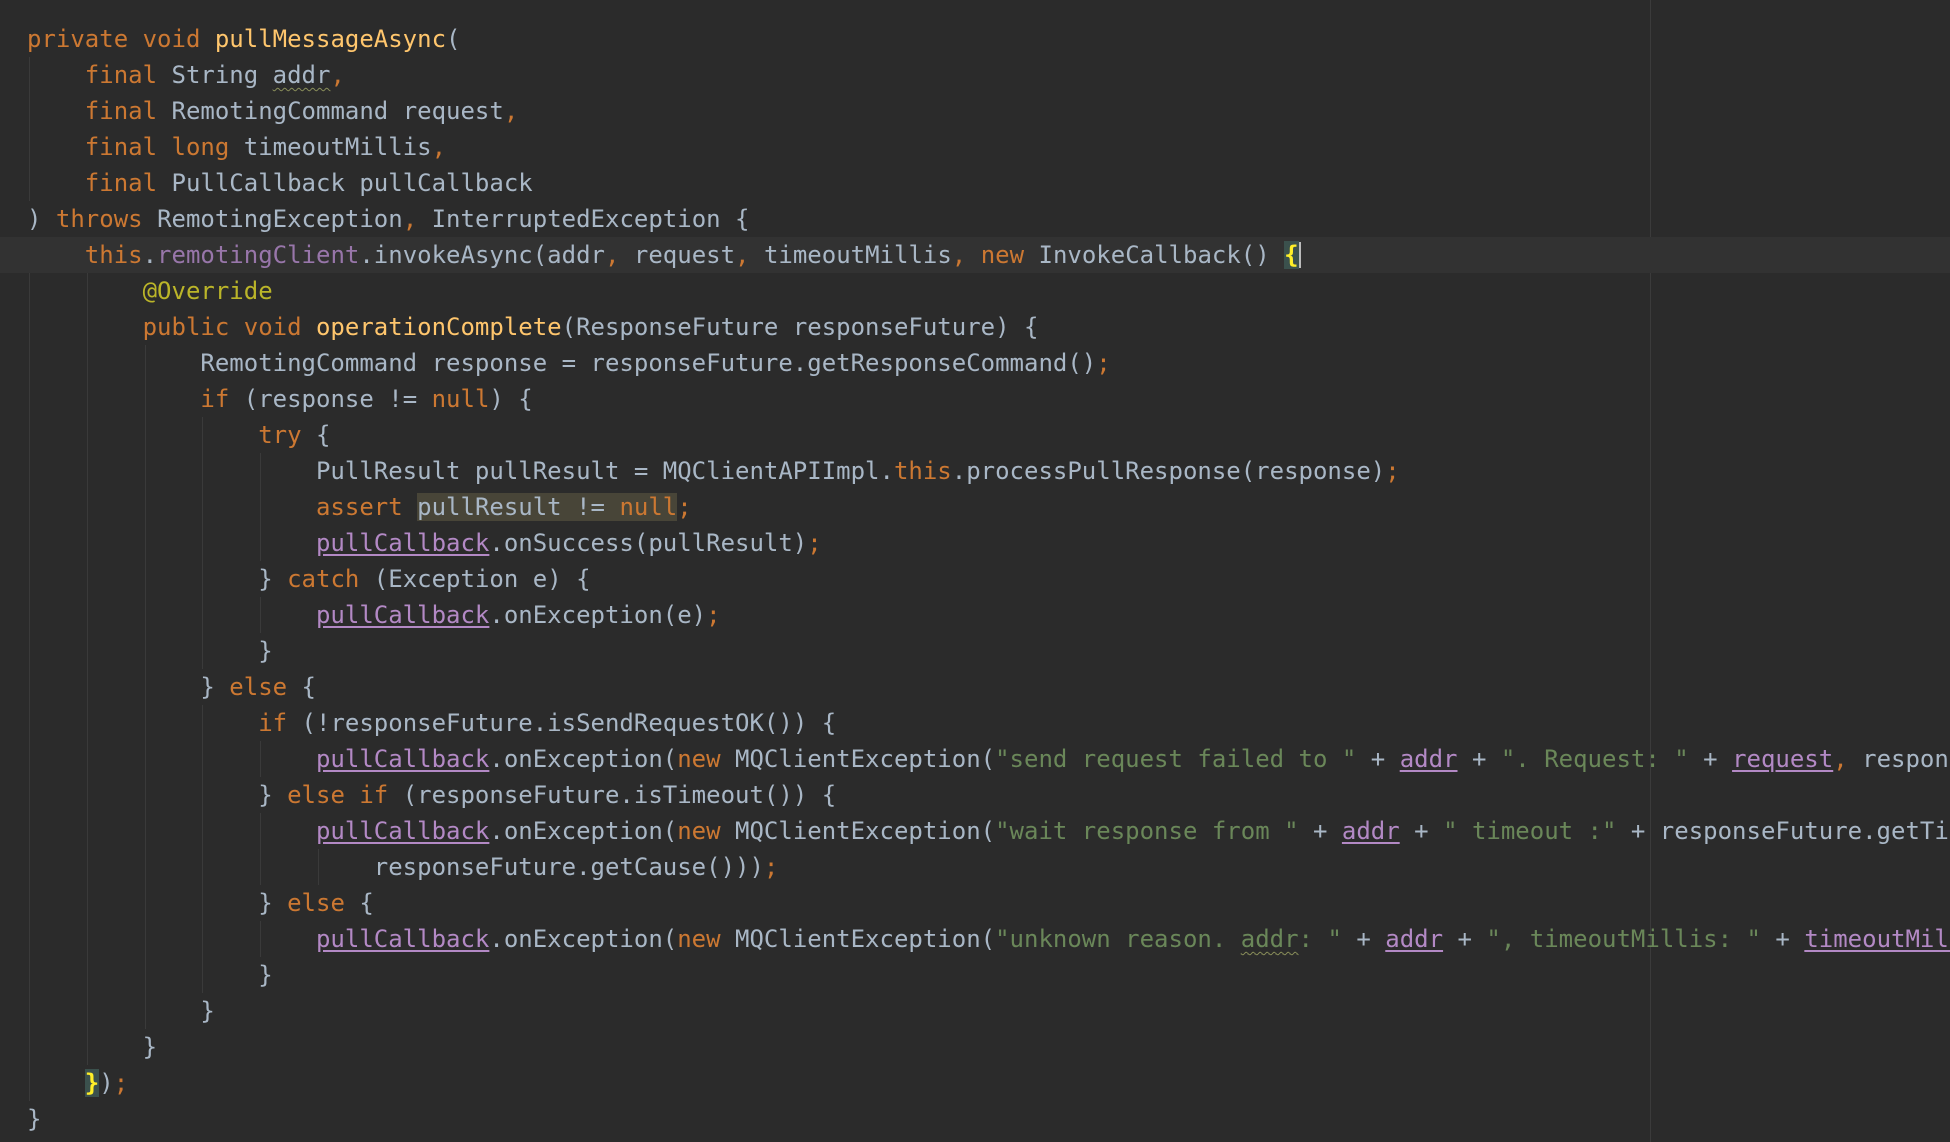 The height and width of the screenshot is (1142, 1950). I want to click on code-token: .onException(e), so click(598, 615).